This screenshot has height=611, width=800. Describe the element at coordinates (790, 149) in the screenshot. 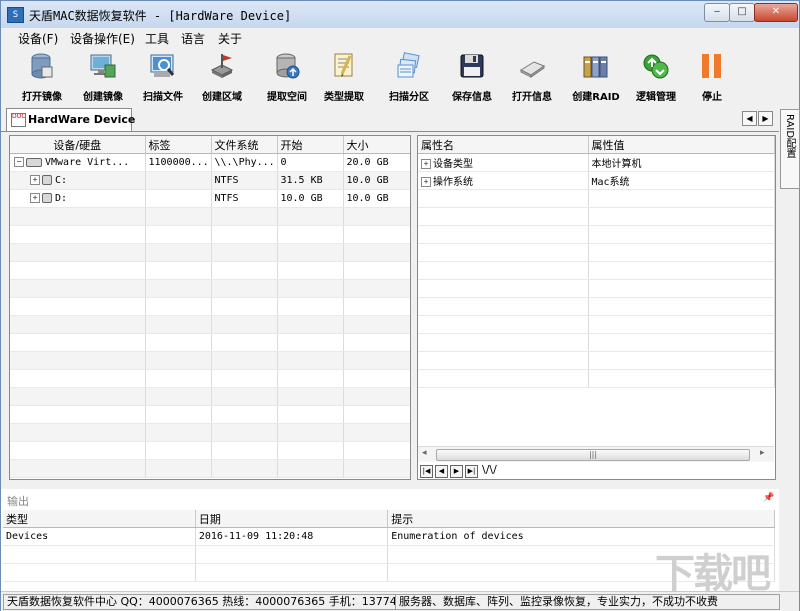

I see `raid-config-side-tab: RAID配置` at that location.